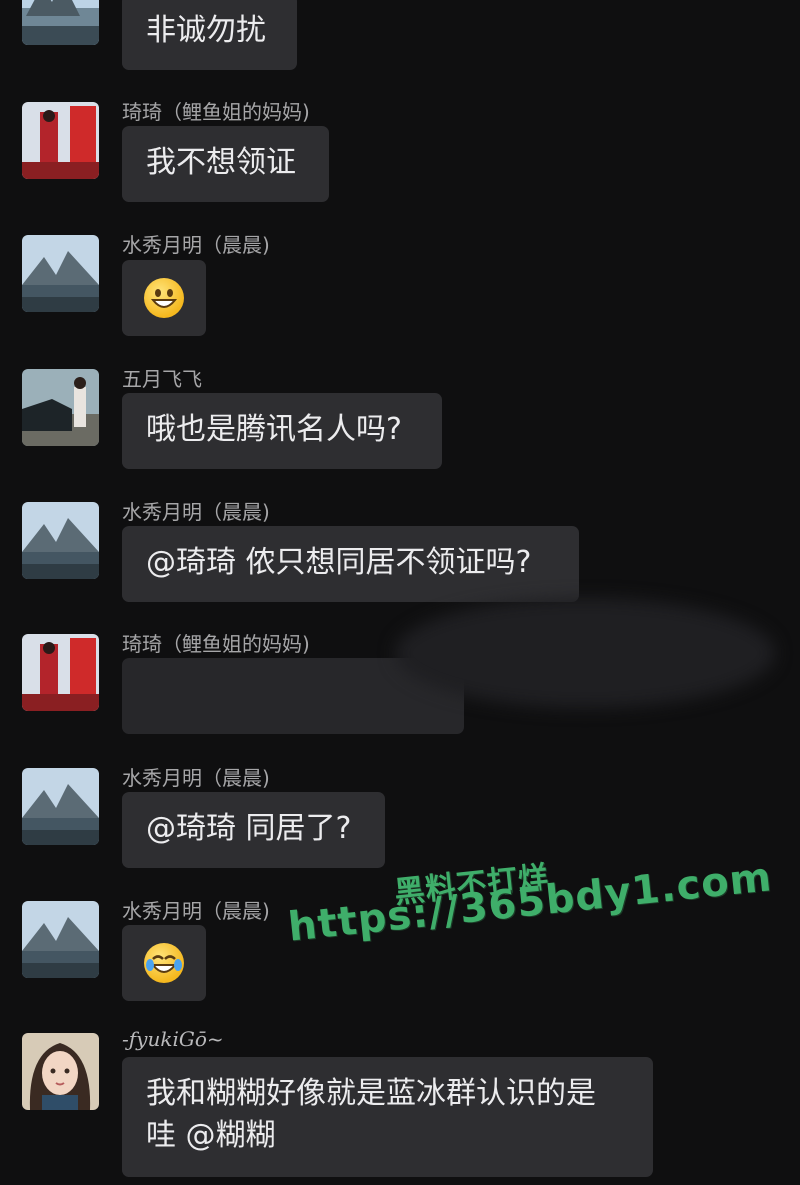 This screenshot has width=800, height=1185. I want to click on grinning-face-icon, so click(164, 298).